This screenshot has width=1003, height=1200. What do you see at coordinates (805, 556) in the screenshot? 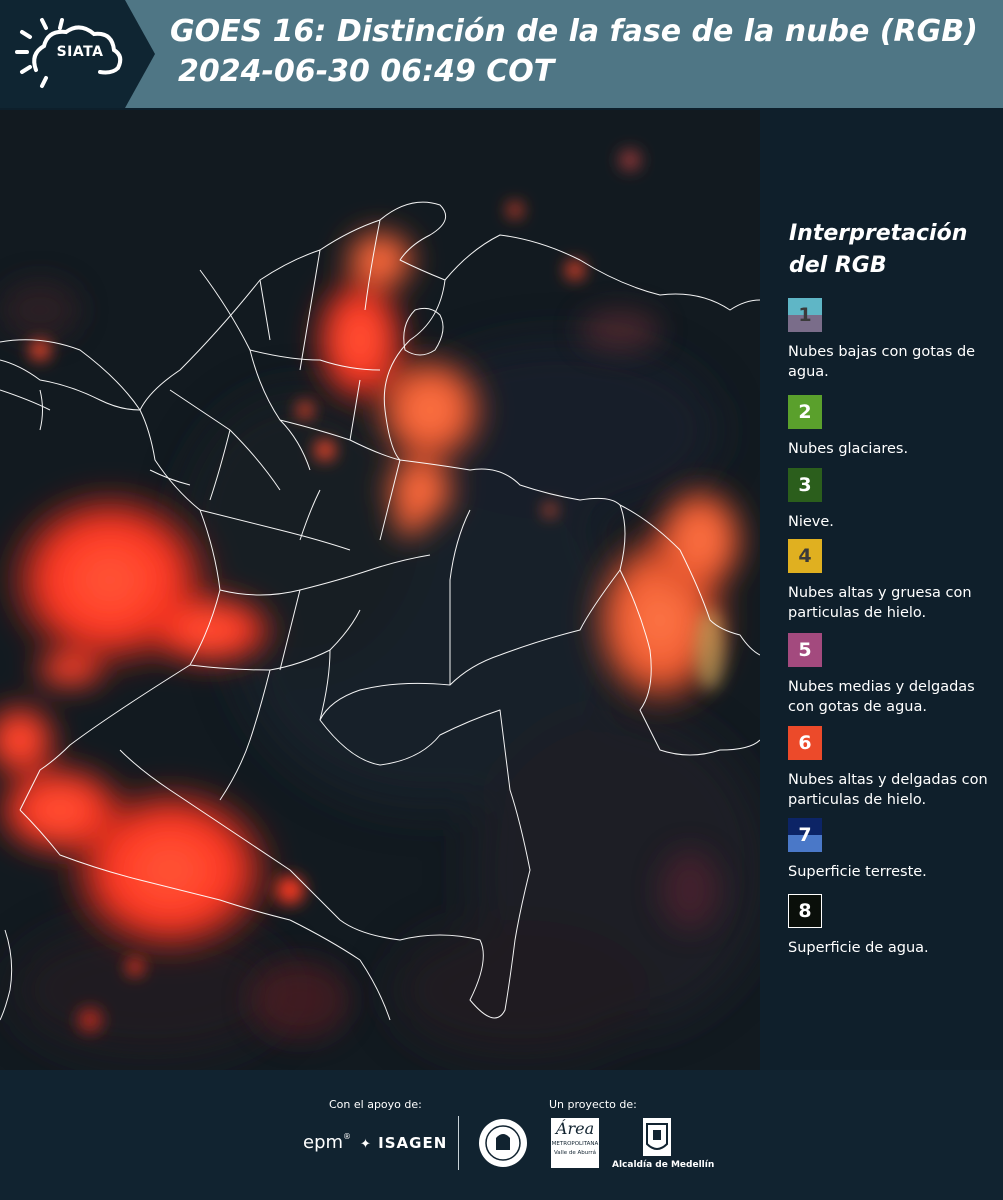
I see `legend-swatch-4: 4` at bounding box center [805, 556].